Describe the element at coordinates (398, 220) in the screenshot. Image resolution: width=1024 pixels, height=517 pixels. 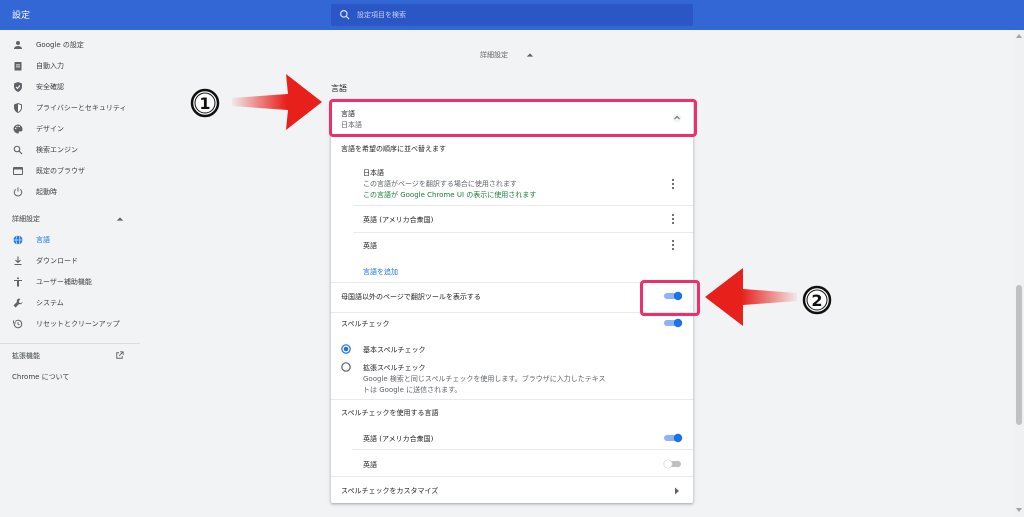
I see `language-name: 英語 (アメリカ合衆国)` at that location.